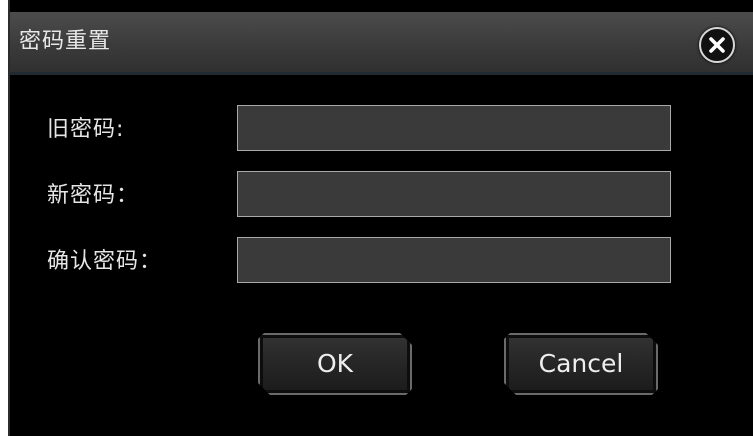 Image resolution: width=753 pixels, height=436 pixels. What do you see at coordinates (105, 261) in the screenshot?
I see `confirm-password-label: 确认密码：` at bounding box center [105, 261].